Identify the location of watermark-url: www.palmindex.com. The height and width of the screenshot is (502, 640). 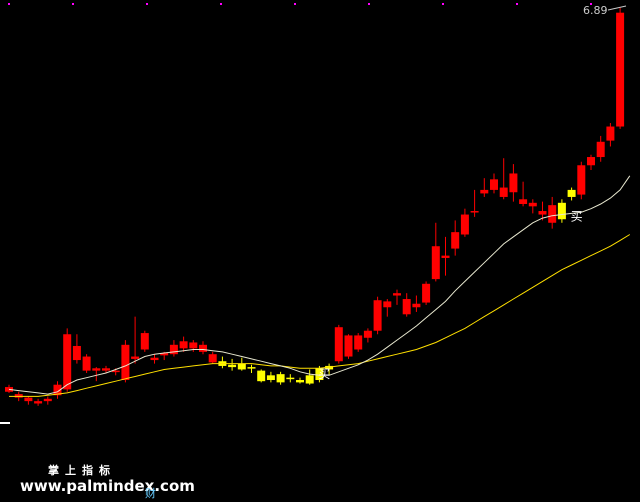
(107, 486).